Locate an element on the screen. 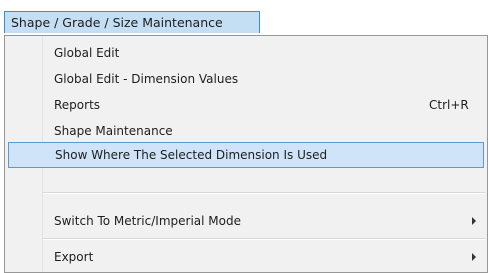 The width and height of the screenshot is (488, 273). menu-item-label: Global Edit - Dimension Values is located at coordinates (146, 79).